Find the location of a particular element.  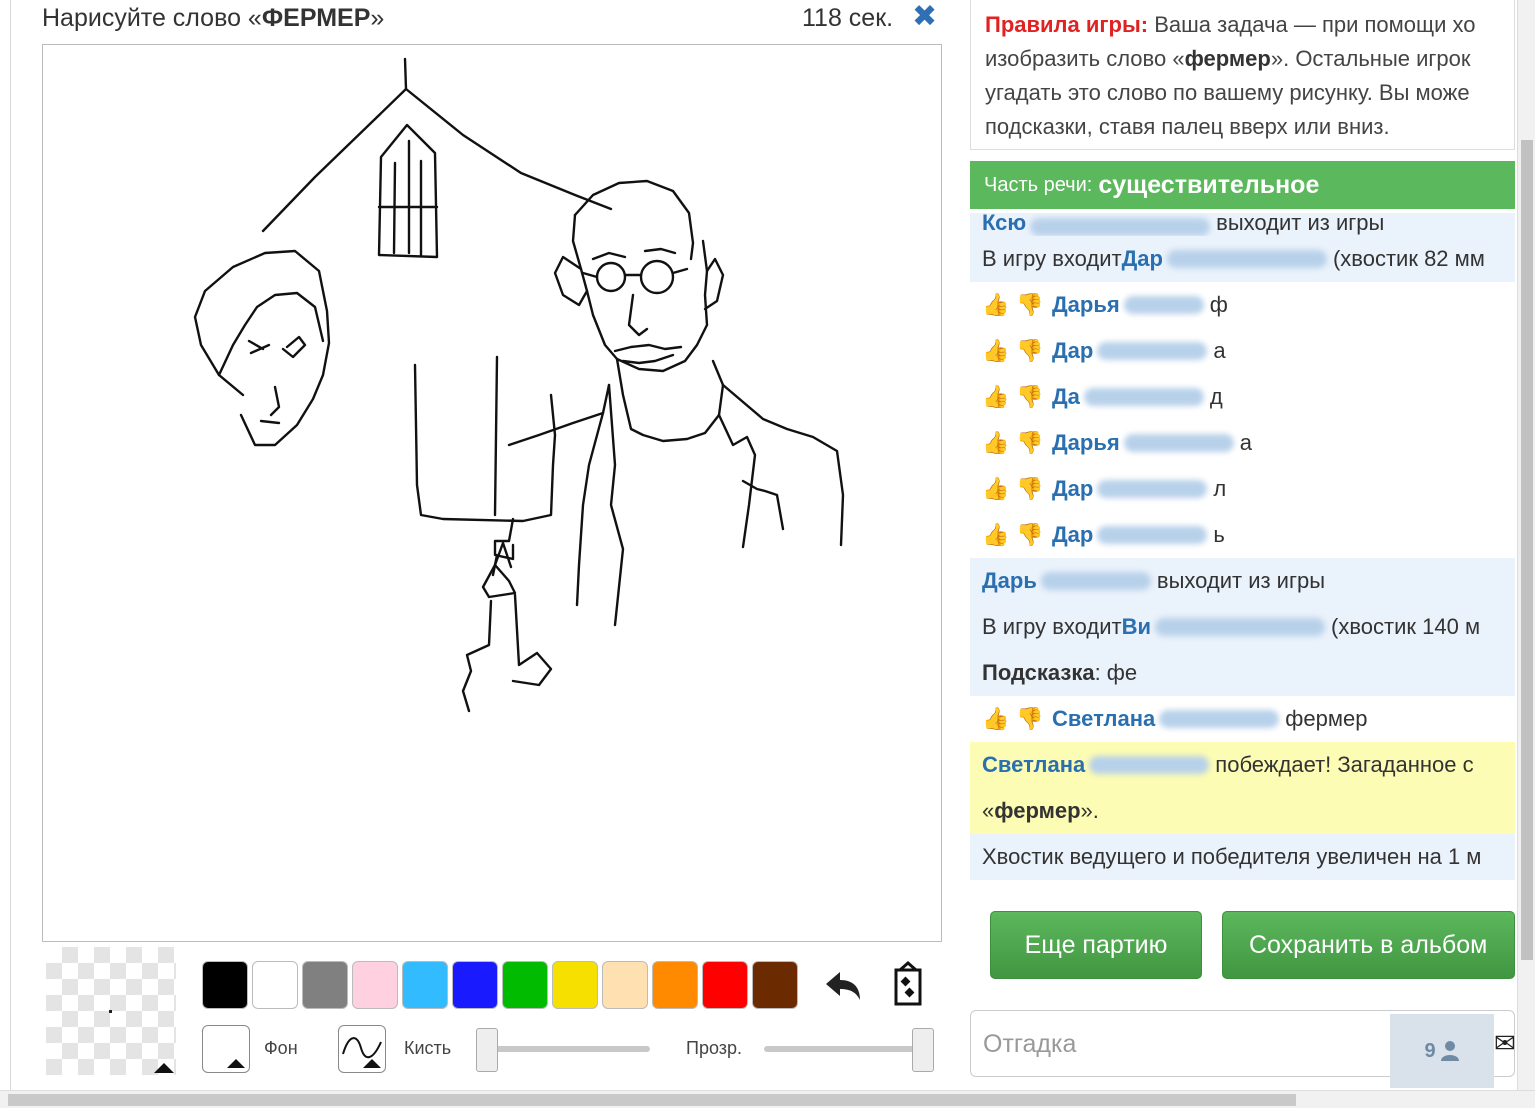

opacity-label: Прозр. is located at coordinates (714, 1048).